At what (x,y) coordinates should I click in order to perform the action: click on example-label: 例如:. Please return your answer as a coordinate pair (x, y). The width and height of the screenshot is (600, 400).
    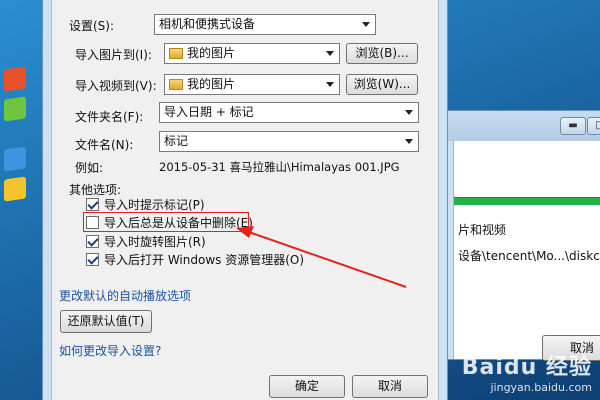
    Looking at the image, I should click on (89, 168).